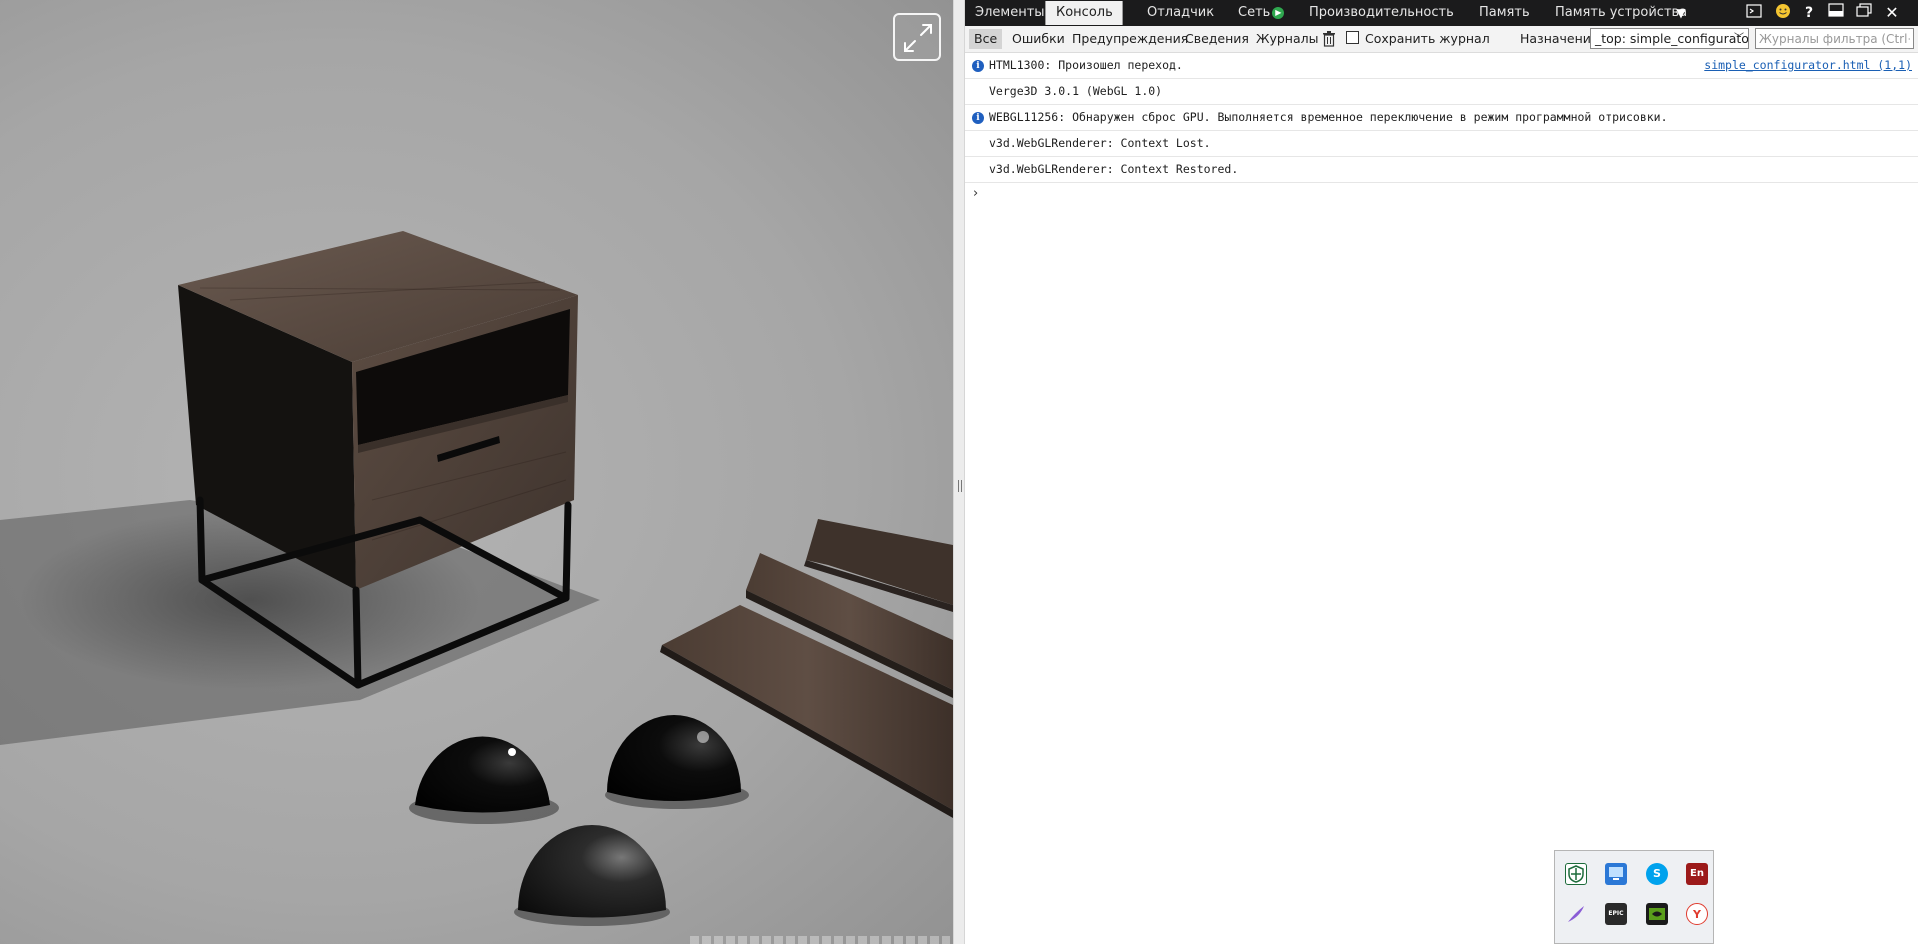 The image size is (1918, 944). What do you see at coordinates (1836, 13) in the screenshot?
I see `dock-icon` at bounding box center [1836, 13].